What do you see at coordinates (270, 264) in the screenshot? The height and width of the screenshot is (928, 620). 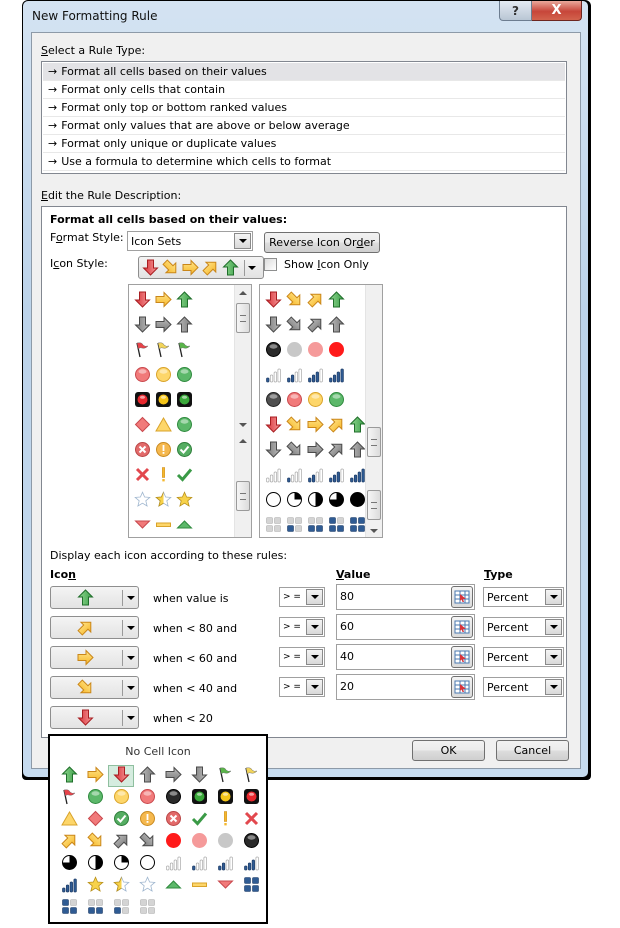 I see `show-icon-only-checkbox` at bounding box center [270, 264].